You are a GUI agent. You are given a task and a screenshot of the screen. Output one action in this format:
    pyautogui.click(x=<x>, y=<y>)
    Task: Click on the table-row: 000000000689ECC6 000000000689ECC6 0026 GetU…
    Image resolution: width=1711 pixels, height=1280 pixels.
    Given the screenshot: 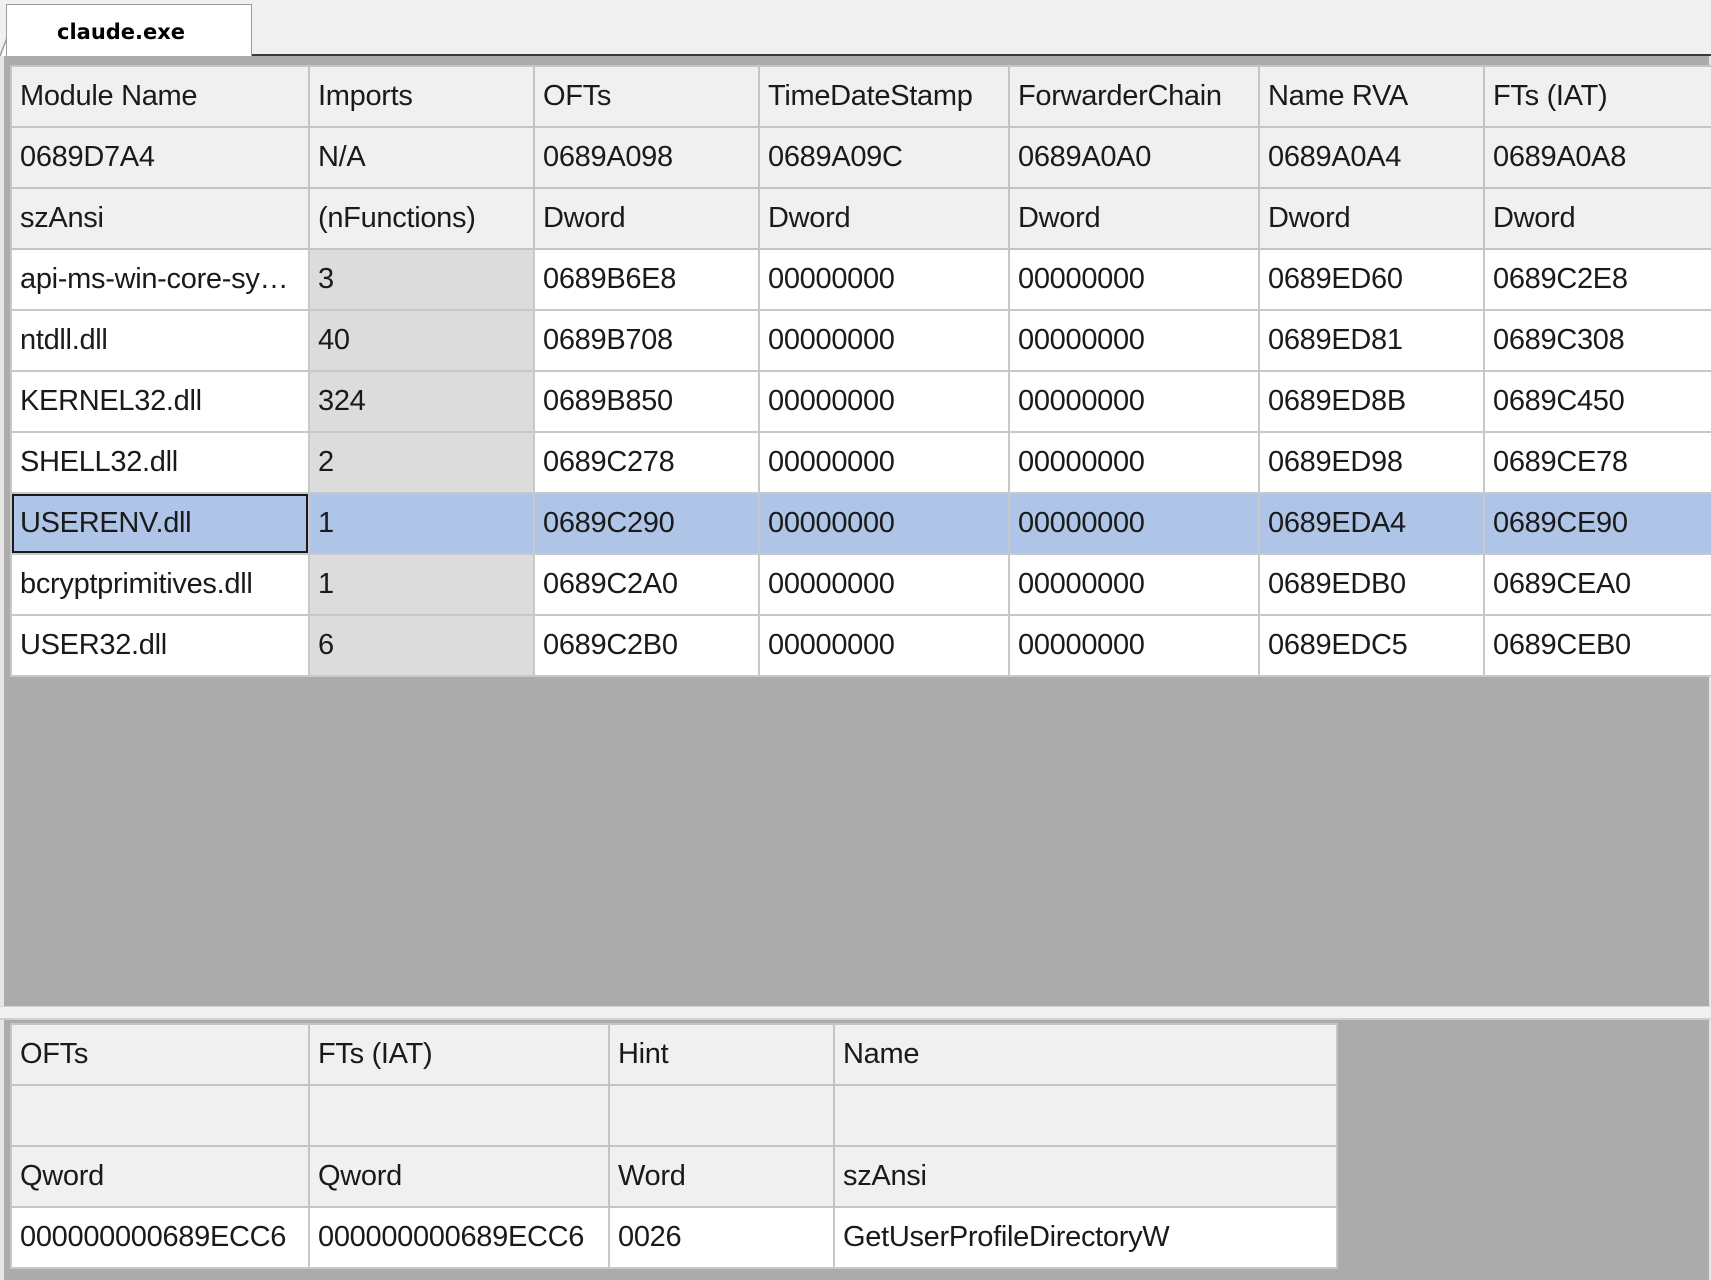 What is the action you would take?
    pyautogui.click(x=674, y=1237)
    